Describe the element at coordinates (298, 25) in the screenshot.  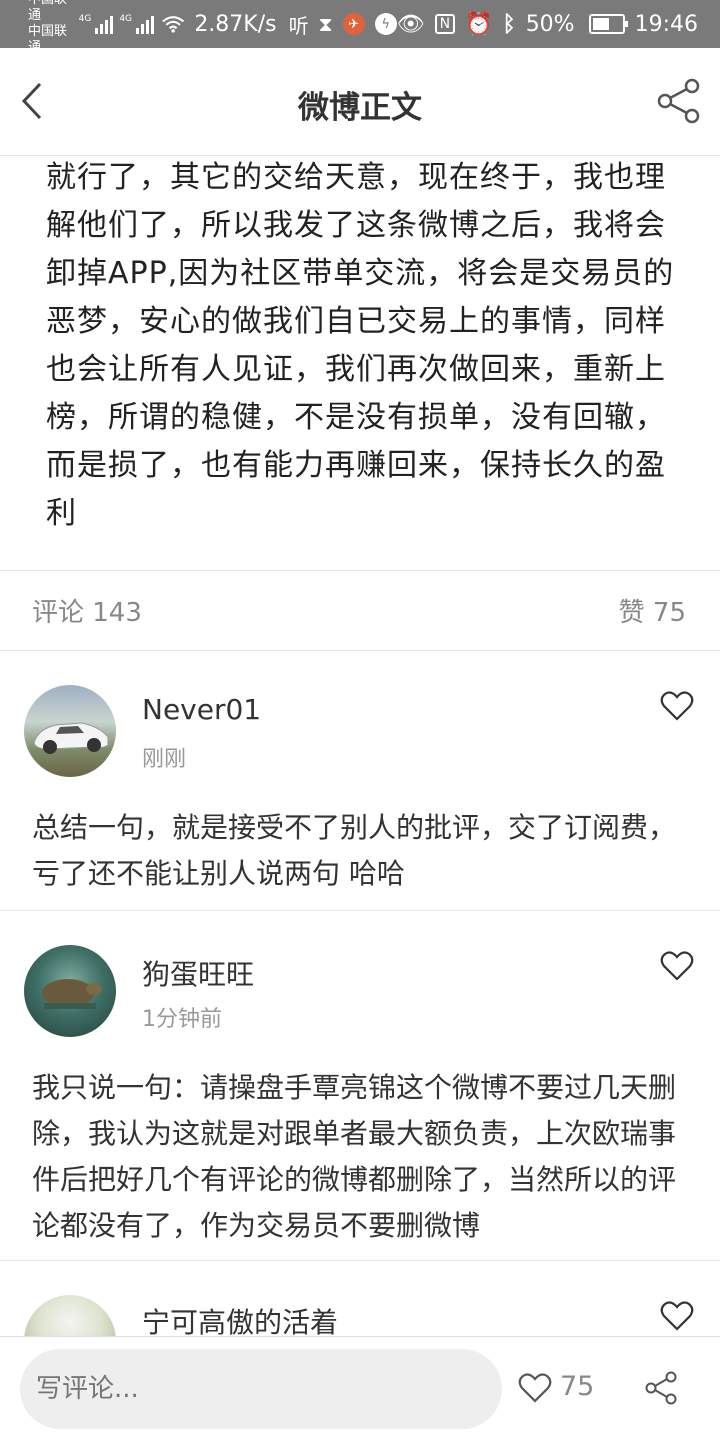
I see `hd-voice-icon: 听` at that location.